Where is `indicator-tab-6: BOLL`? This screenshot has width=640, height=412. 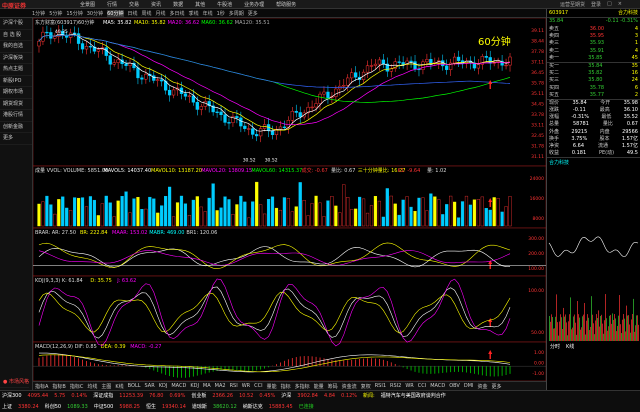 indicator-tab-6: BOLL is located at coordinates (134, 386).